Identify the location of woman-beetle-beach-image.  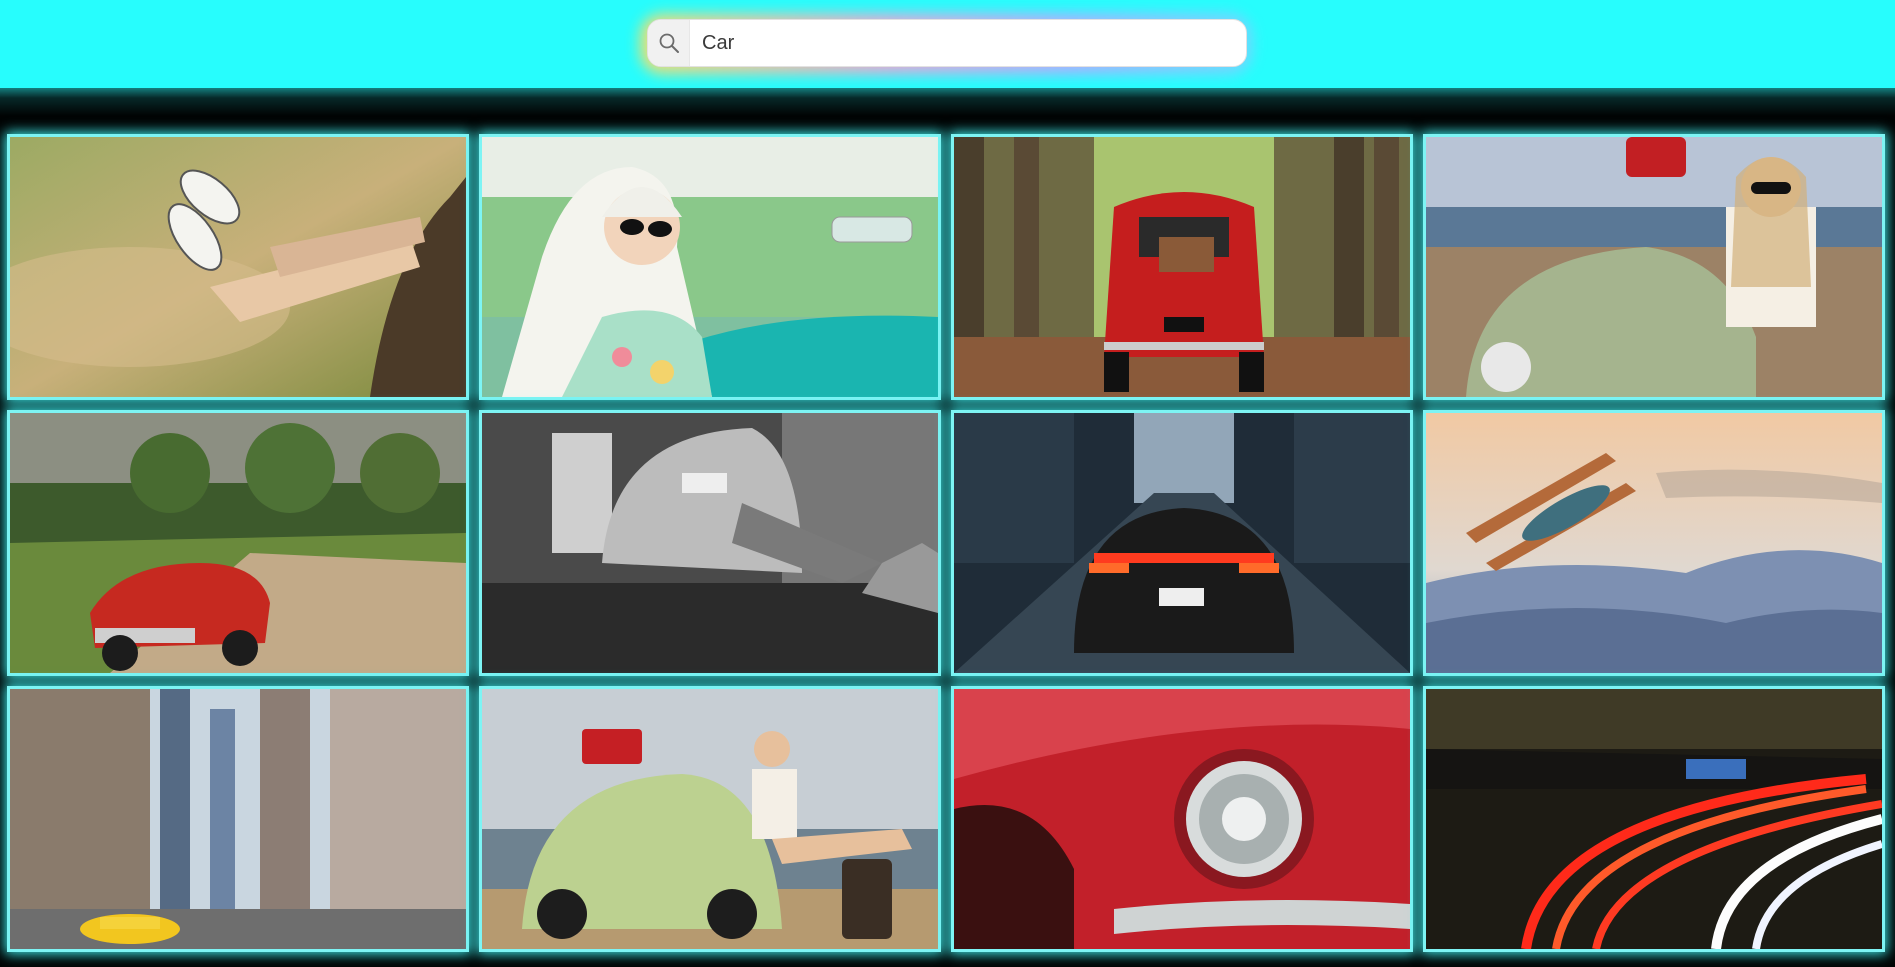
(1654, 267).